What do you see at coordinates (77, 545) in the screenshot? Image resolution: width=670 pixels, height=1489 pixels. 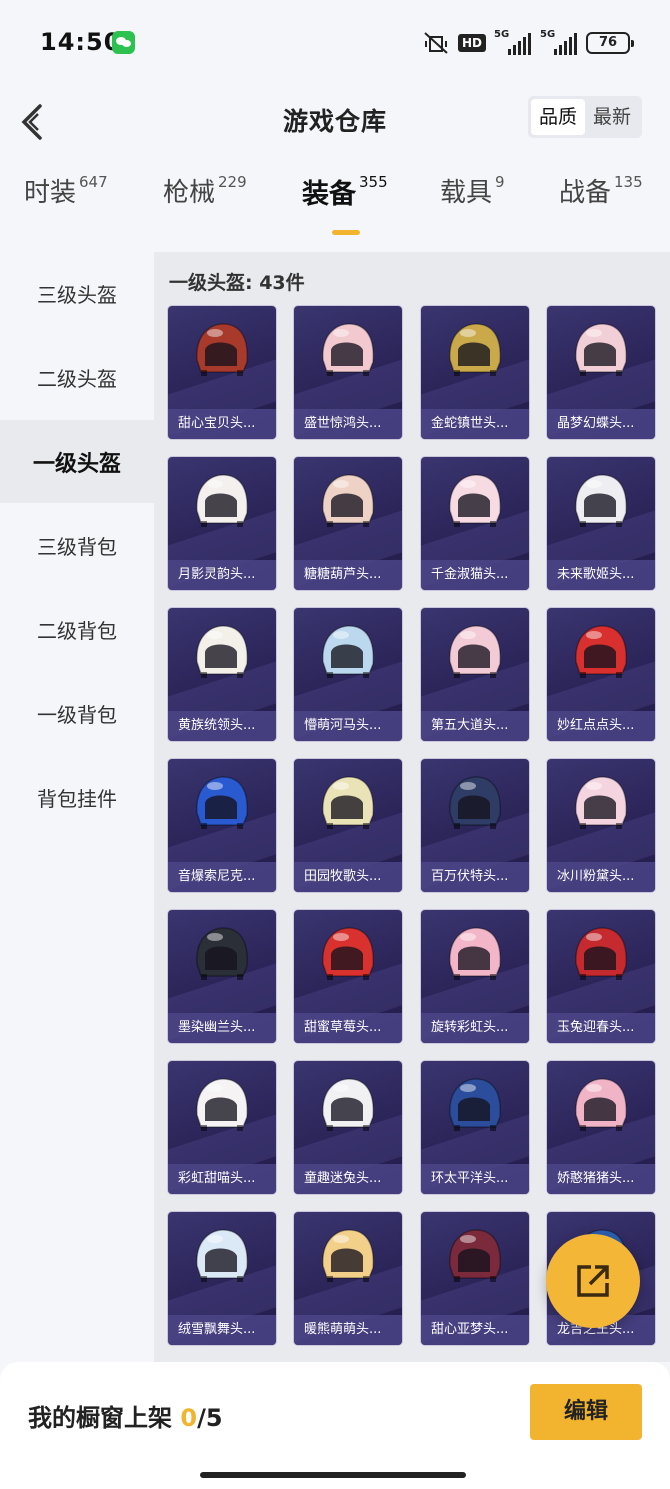 I see `sidebar-item-level3-backpack: 三级背包` at bounding box center [77, 545].